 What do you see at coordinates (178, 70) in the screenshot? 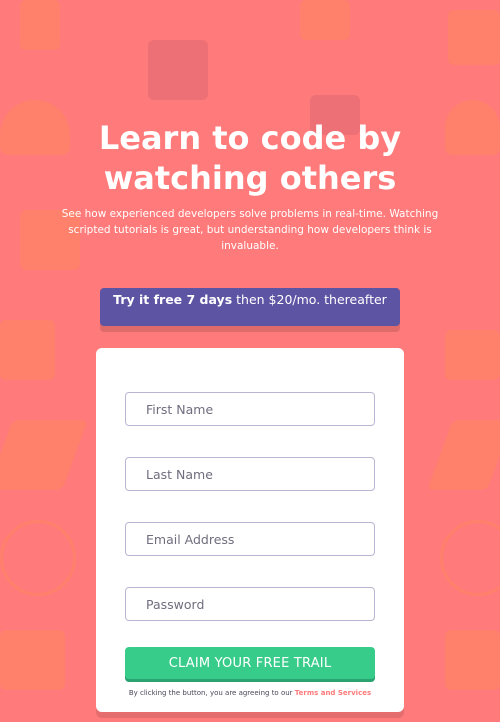
I see `browser-window-icon` at bounding box center [178, 70].